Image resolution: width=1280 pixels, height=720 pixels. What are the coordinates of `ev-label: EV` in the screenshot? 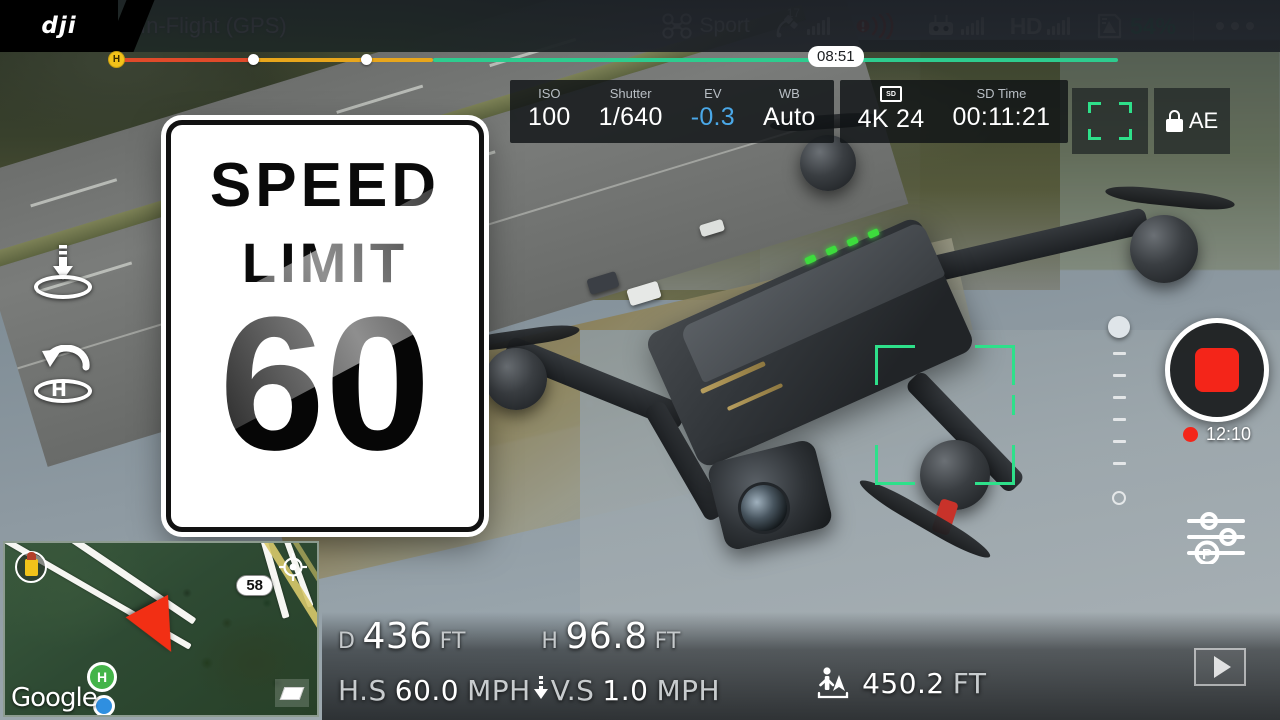 It's located at (713, 93).